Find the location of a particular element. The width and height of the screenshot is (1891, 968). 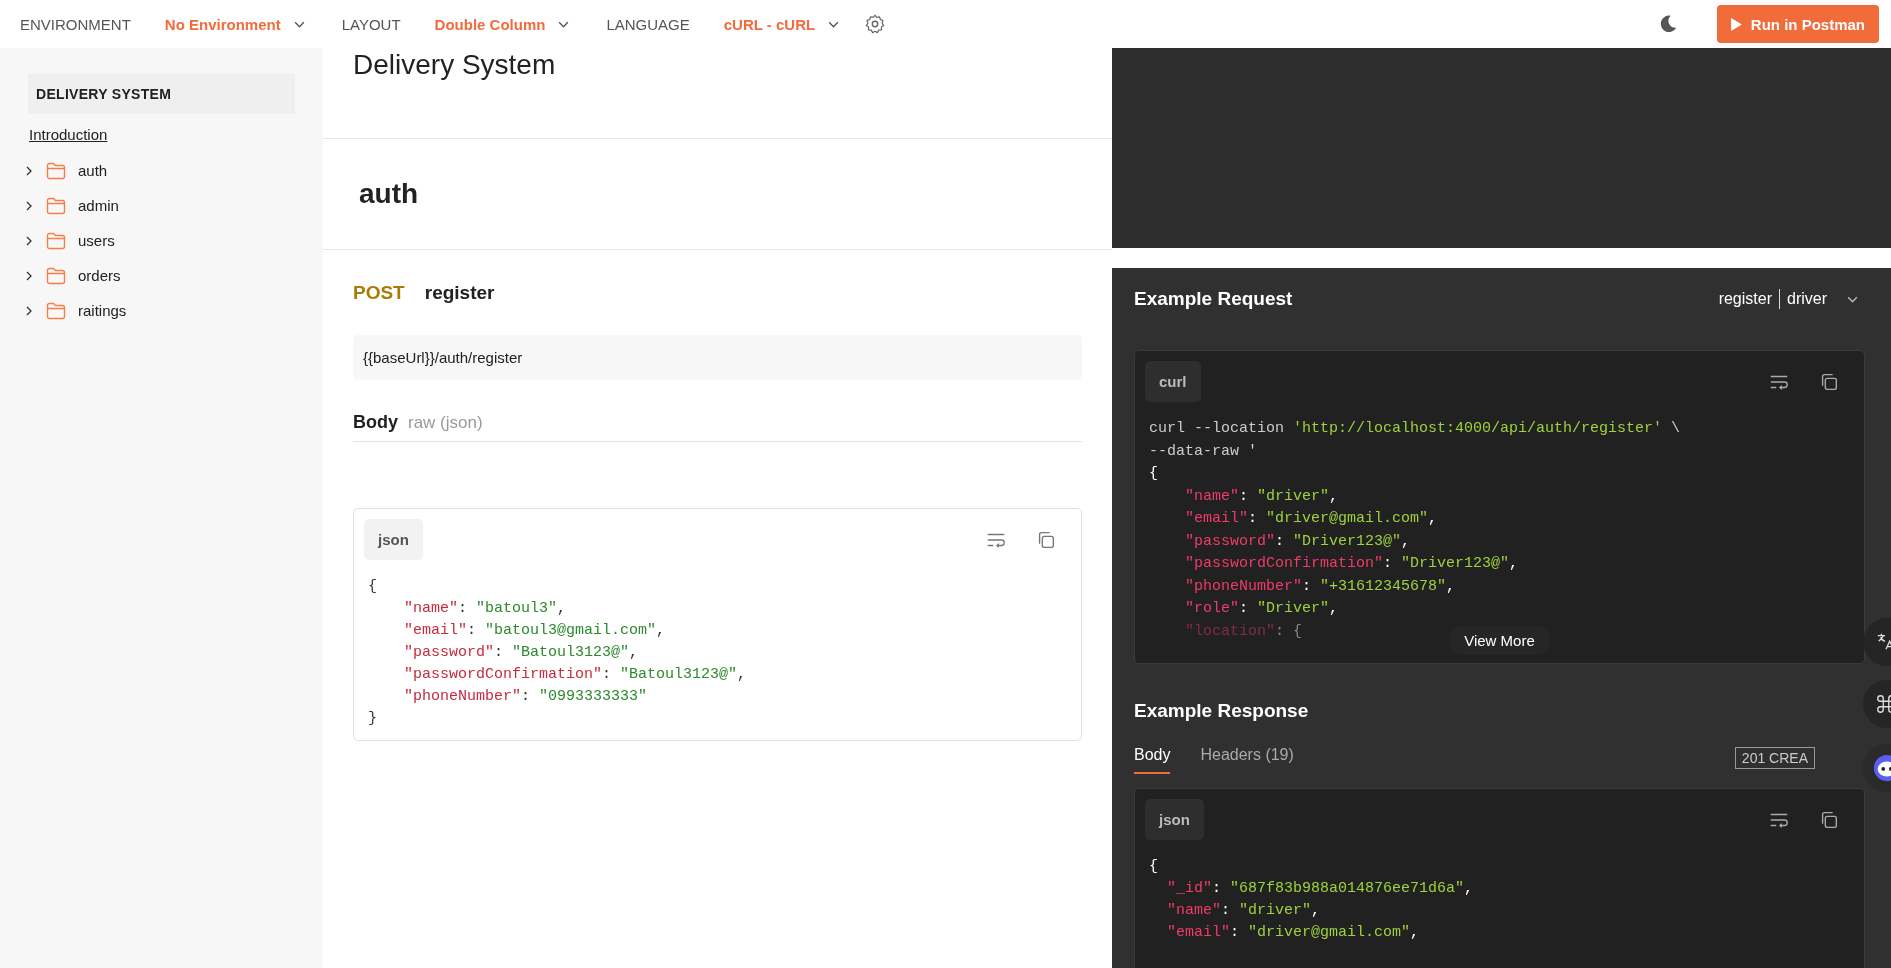

toolbar-label: LANGUAGE is located at coordinates (648, 24).